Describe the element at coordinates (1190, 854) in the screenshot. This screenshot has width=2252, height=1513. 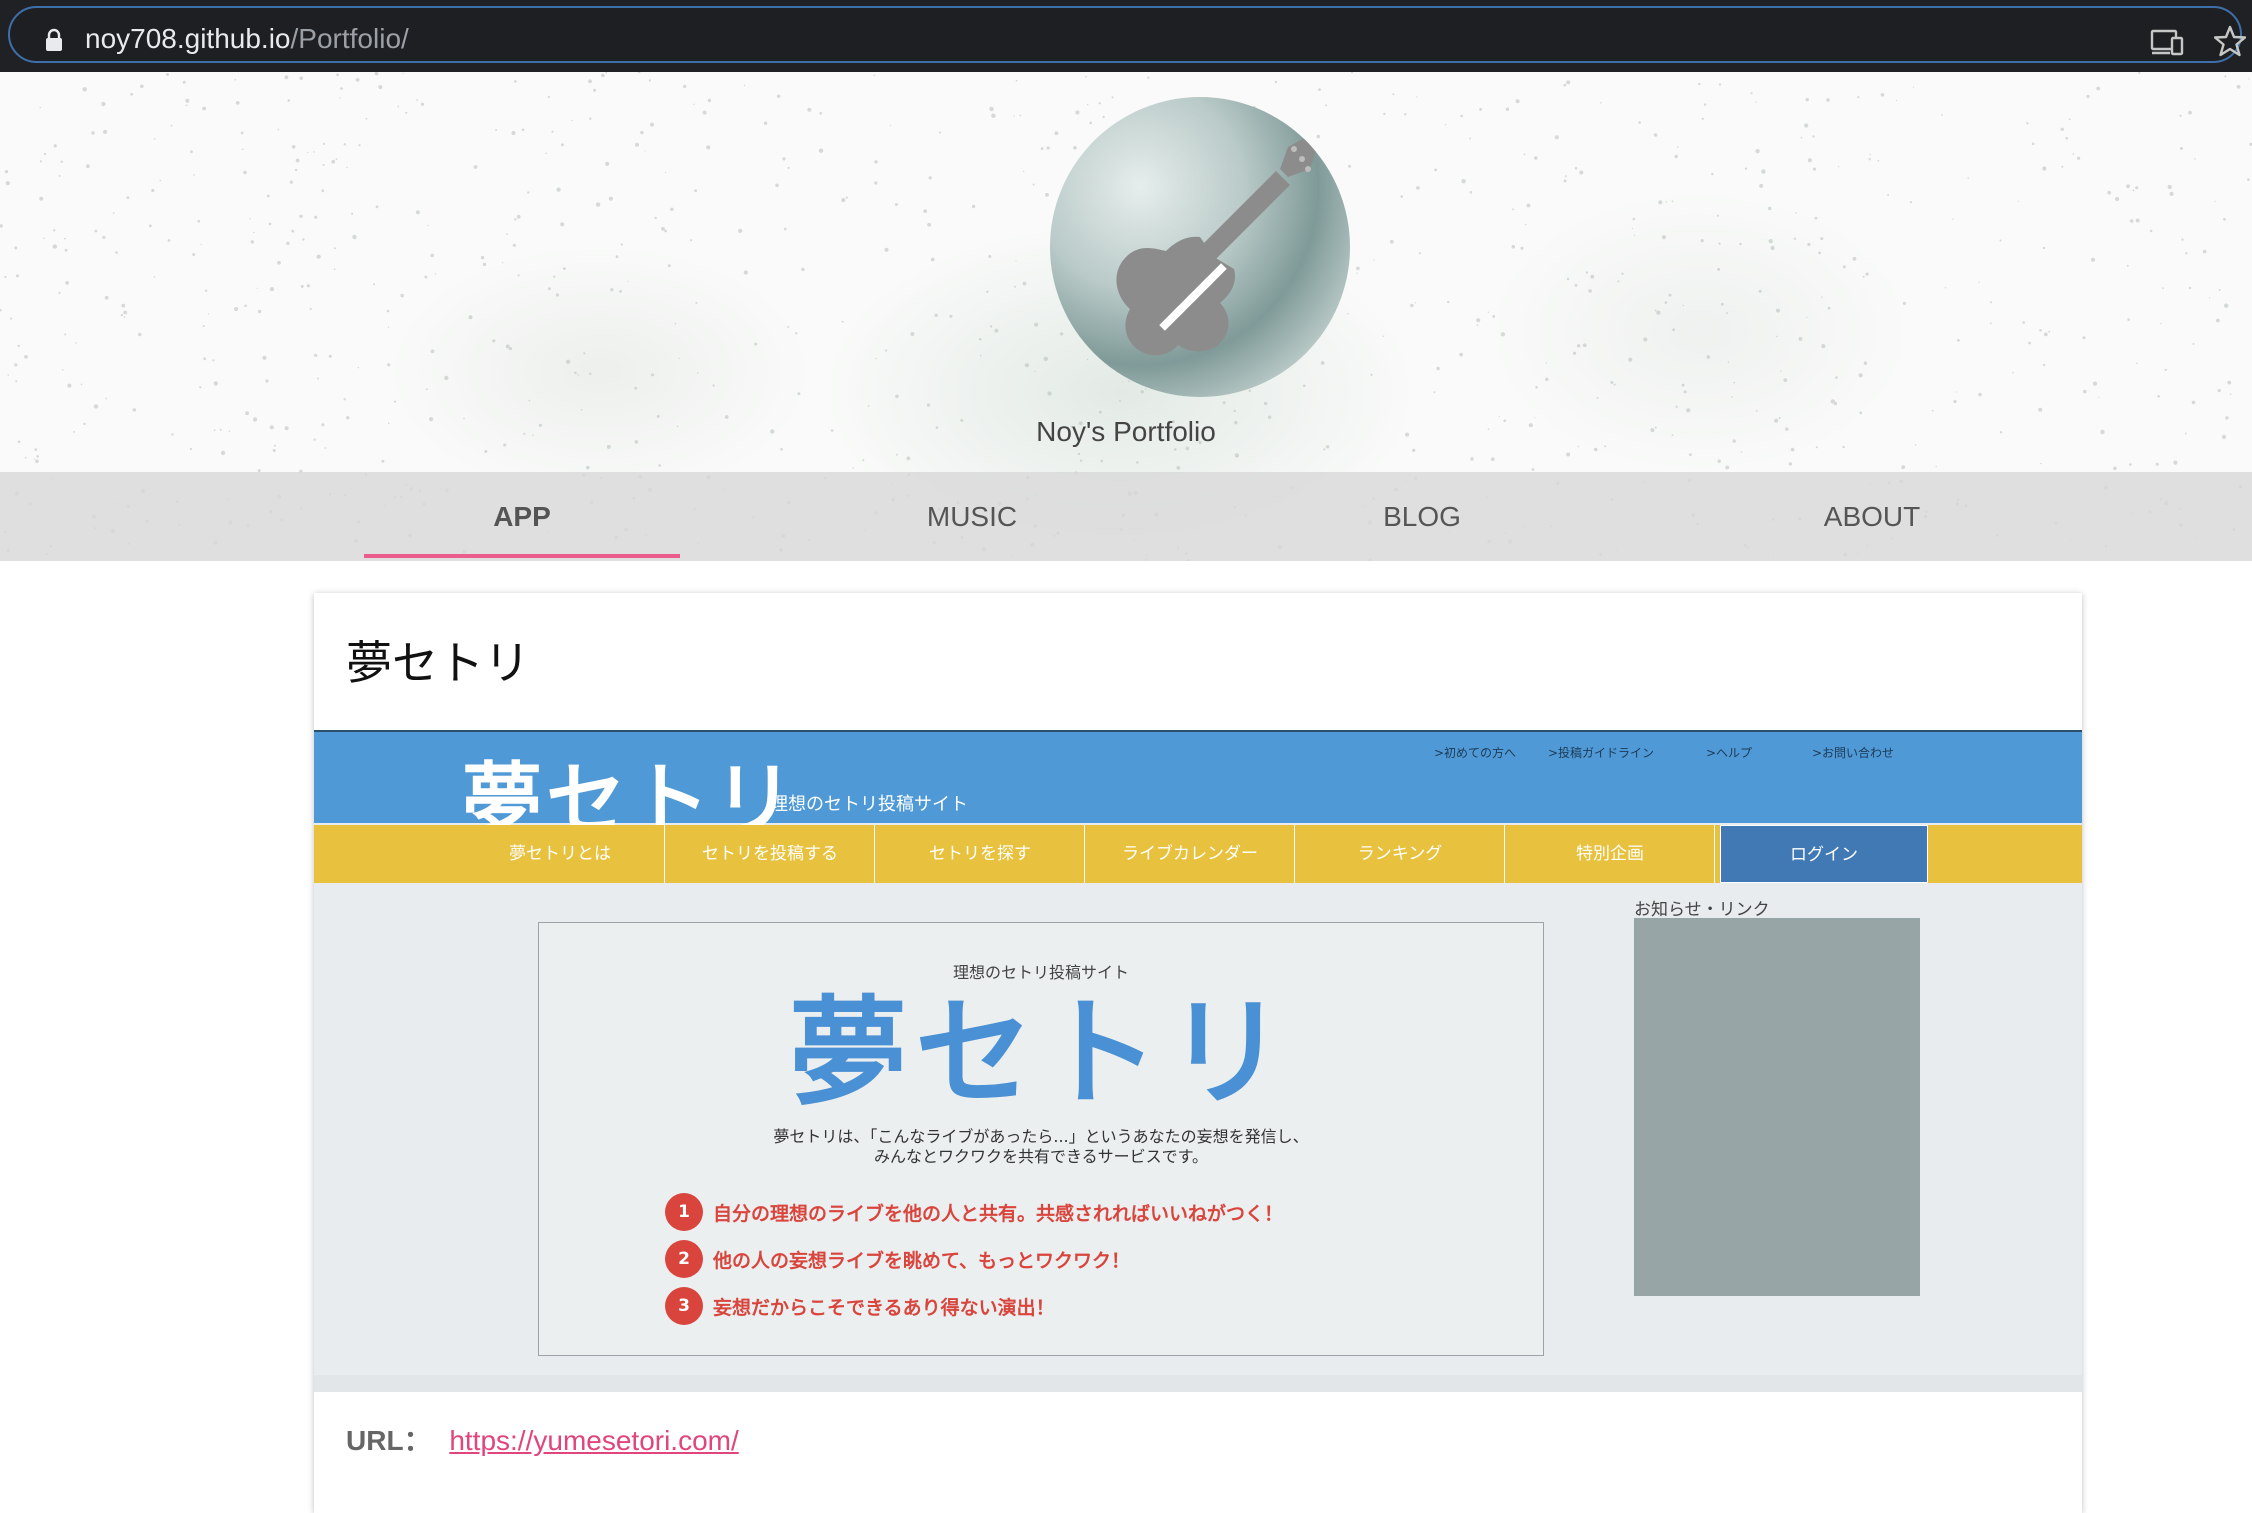
I see `preview-menu-item: ライブカレンダー` at that location.